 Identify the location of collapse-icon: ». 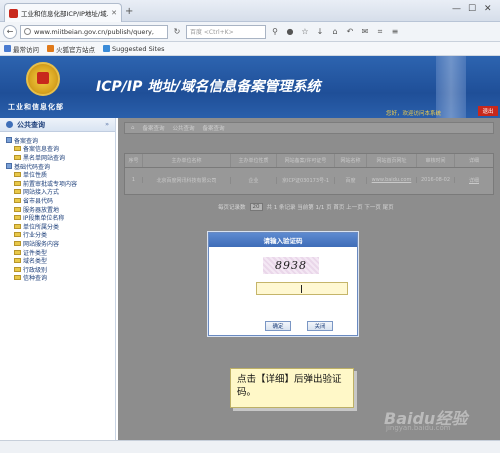
(107, 124).